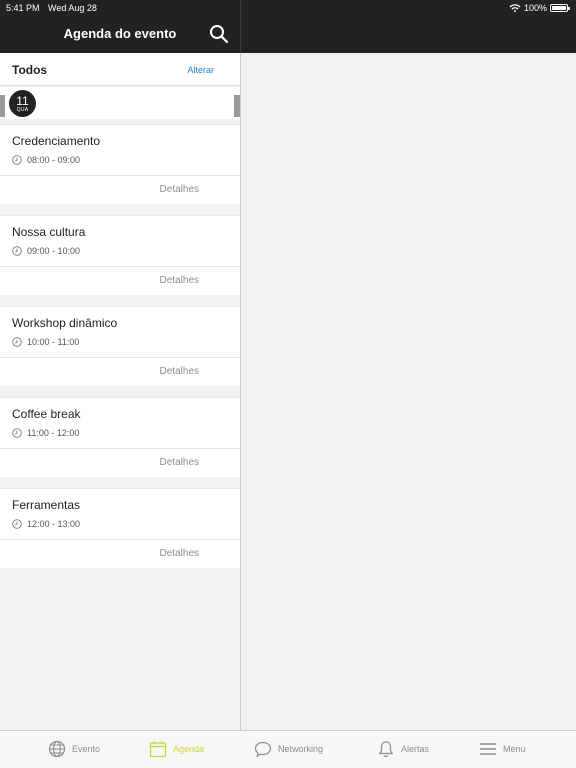  What do you see at coordinates (514, 749) in the screenshot?
I see `tab-label: Menu` at bounding box center [514, 749].